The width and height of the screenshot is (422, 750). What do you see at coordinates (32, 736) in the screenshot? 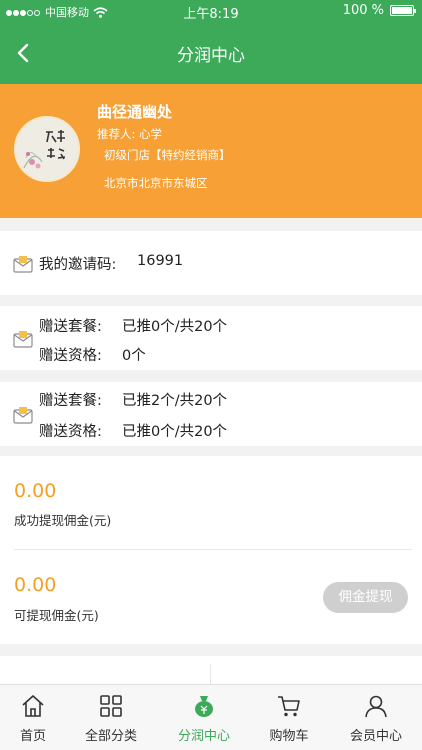
I see `tab-label: 首页` at bounding box center [32, 736].